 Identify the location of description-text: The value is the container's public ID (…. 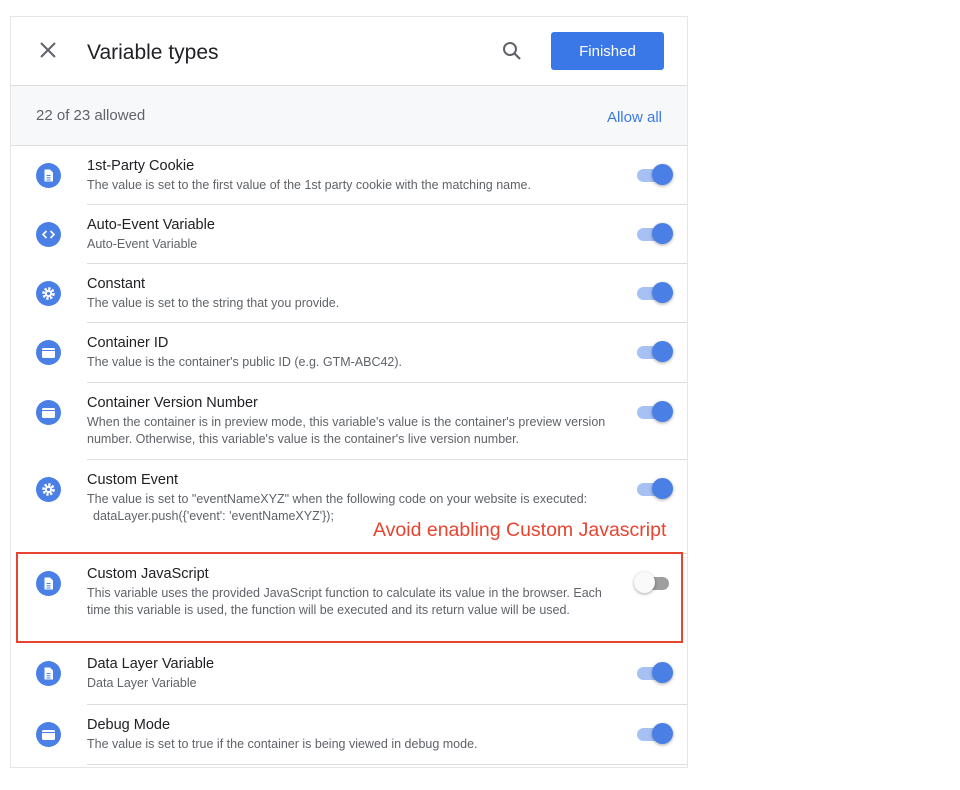
(245, 362).